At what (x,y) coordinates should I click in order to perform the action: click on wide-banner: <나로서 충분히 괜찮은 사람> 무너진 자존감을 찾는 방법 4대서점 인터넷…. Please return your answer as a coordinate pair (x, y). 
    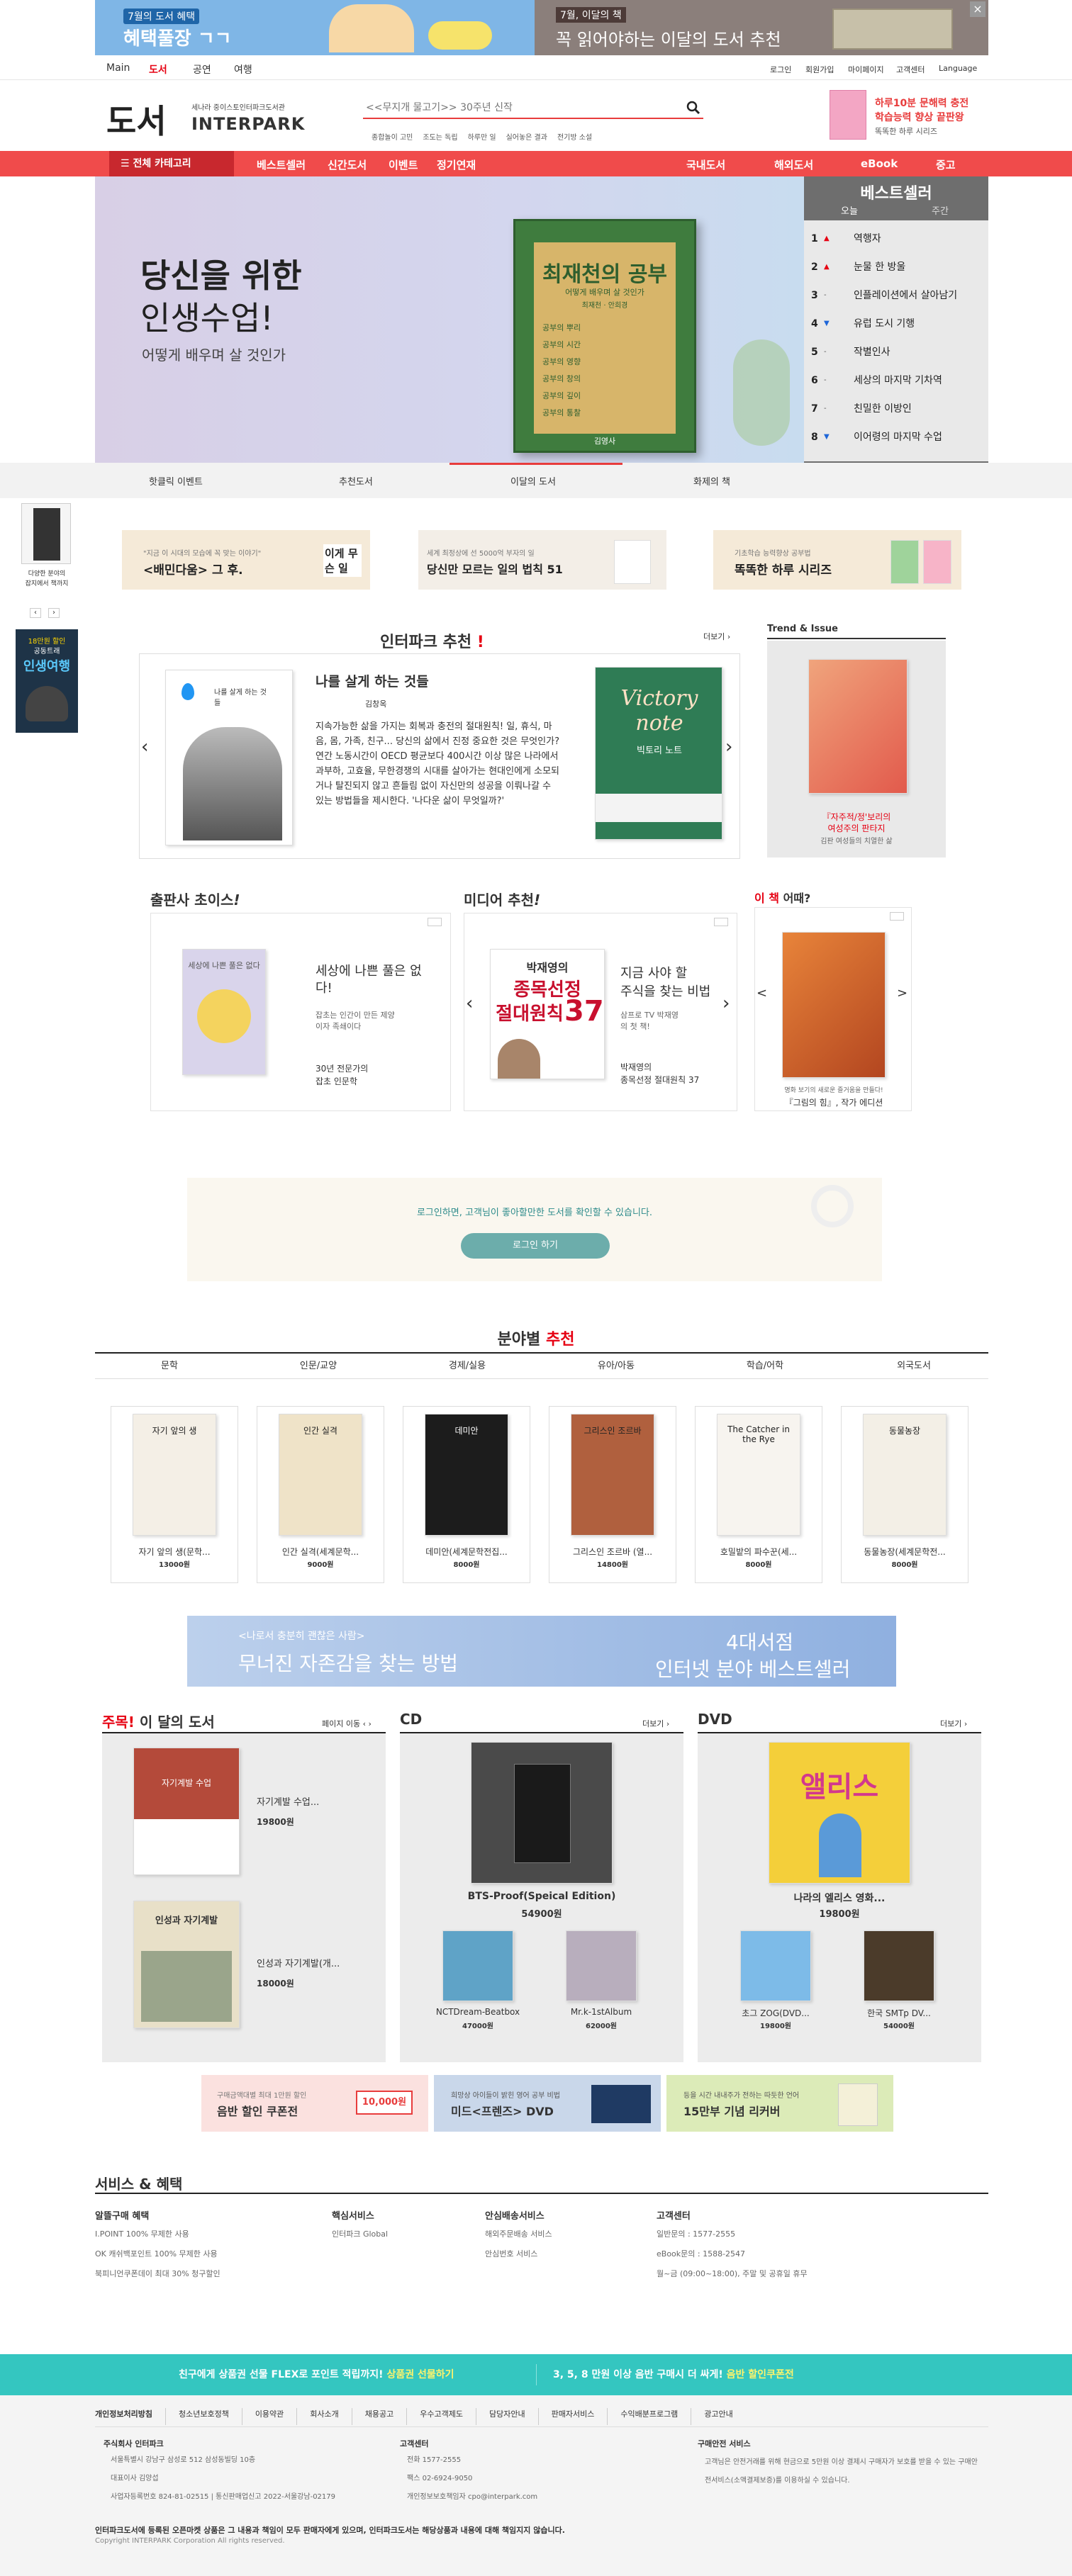
    Looking at the image, I should click on (541, 1651).